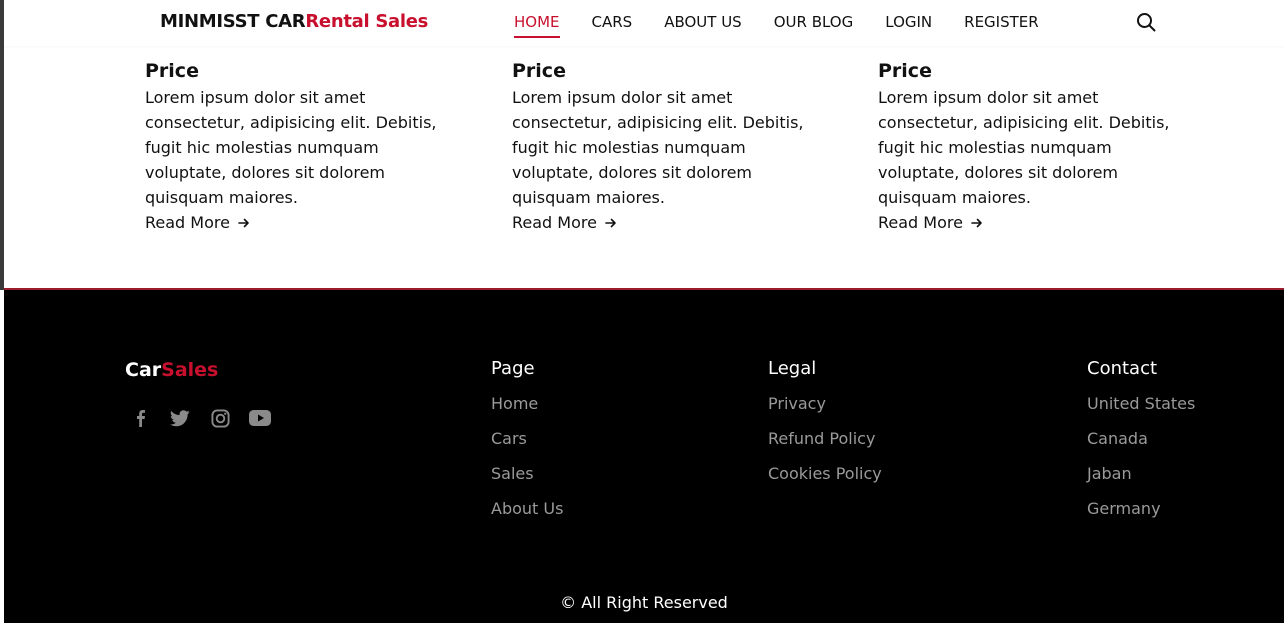 The image size is (1284, 623). Describe the element at coordinates (220, 418) in the screenshot. I see `instagram-icon` at that location.